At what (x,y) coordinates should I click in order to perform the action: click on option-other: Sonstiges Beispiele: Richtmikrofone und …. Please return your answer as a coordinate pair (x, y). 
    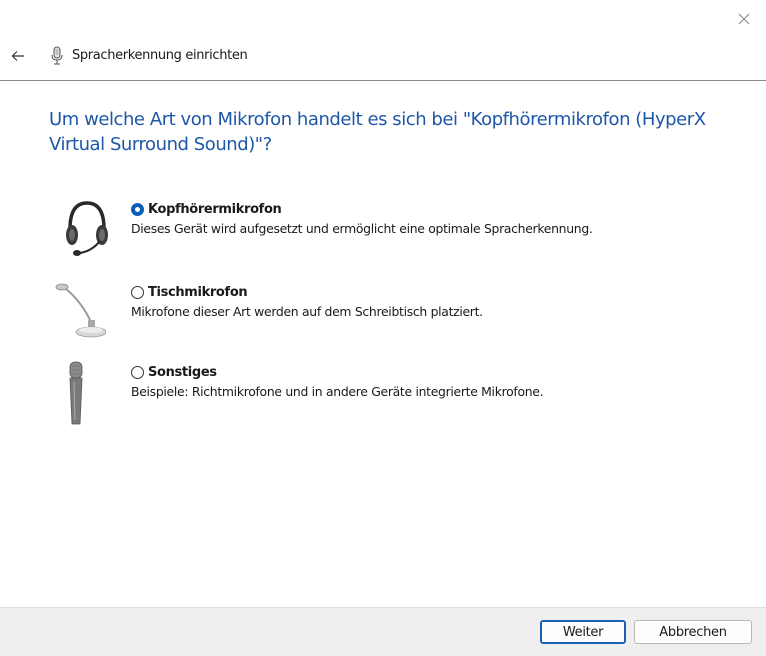
    Looking at the image, I should click on (337, 381).